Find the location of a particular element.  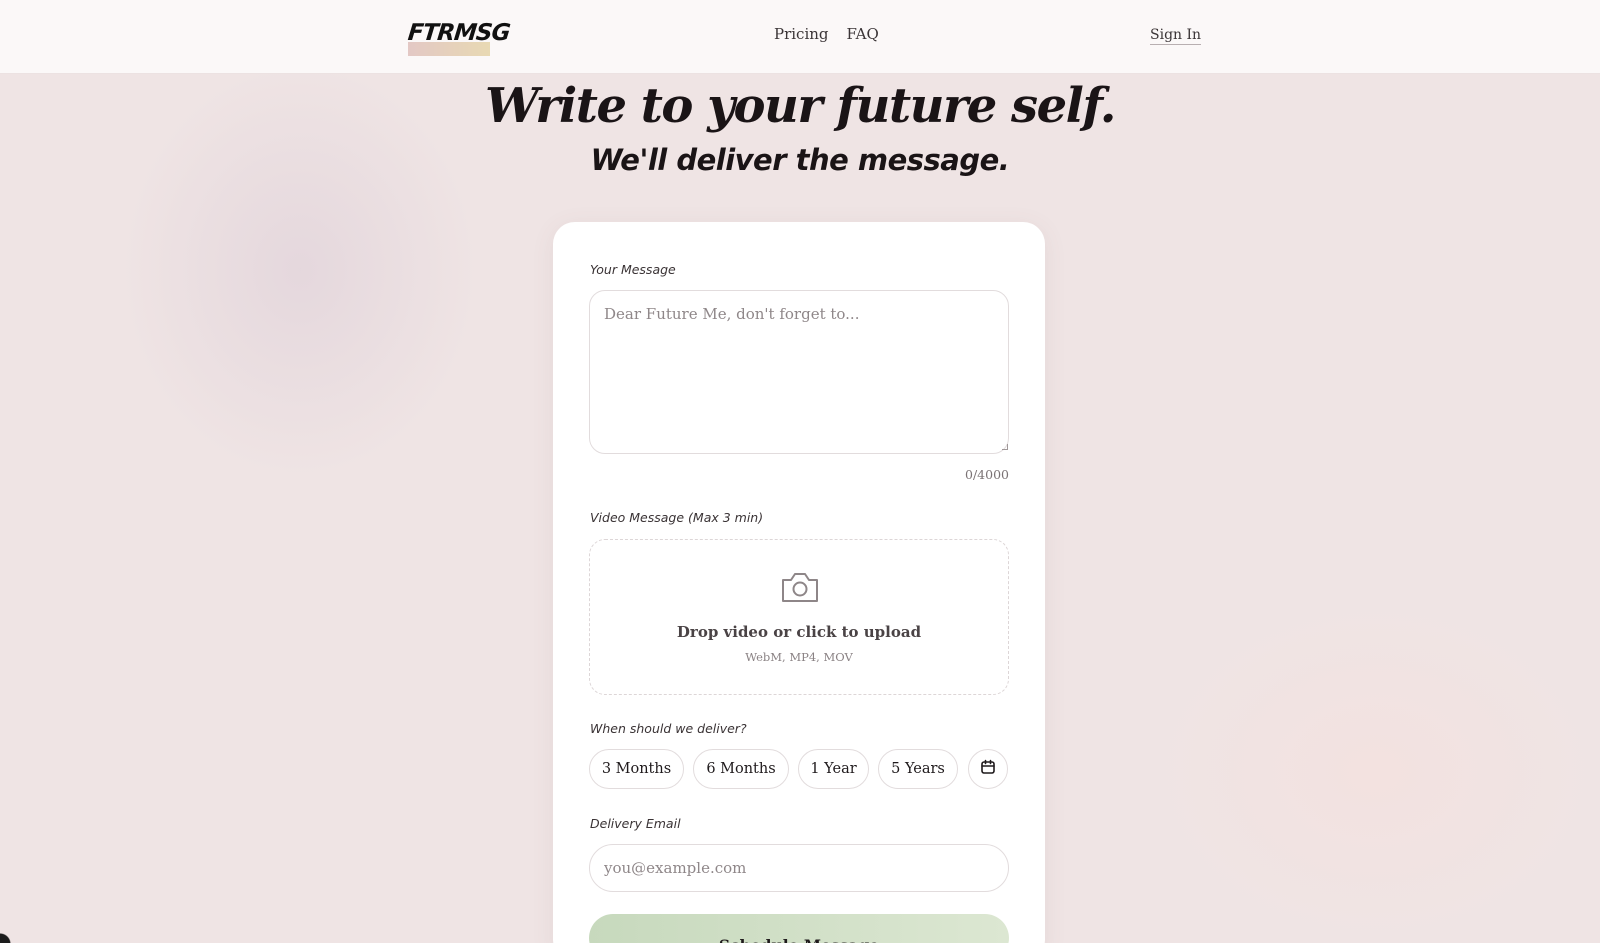

nav-link-faq: FAQ is located at coordinates (863, 34).